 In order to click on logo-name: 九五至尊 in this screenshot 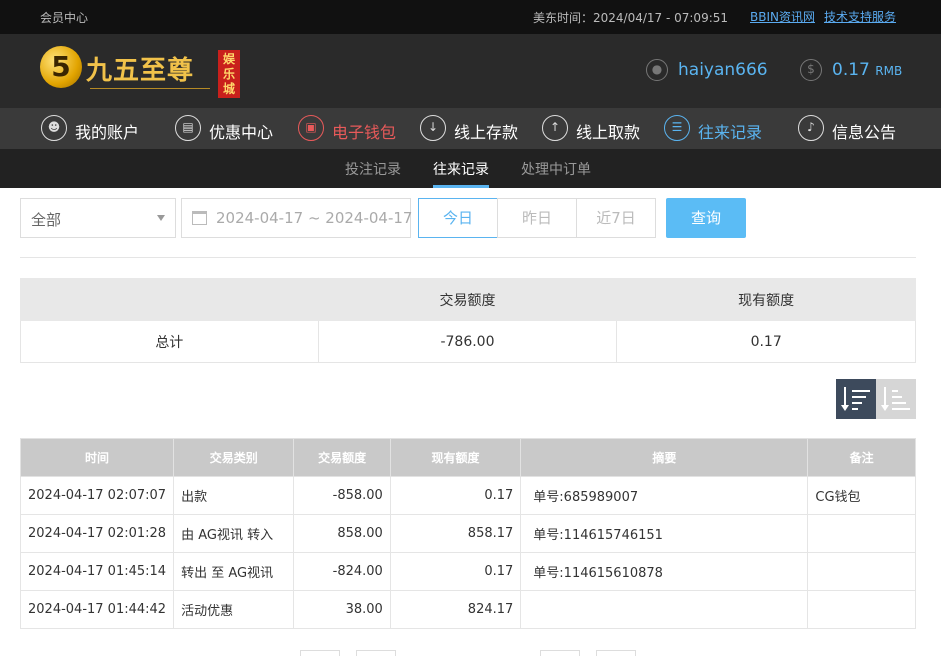, I will do `click(140, 71)`.